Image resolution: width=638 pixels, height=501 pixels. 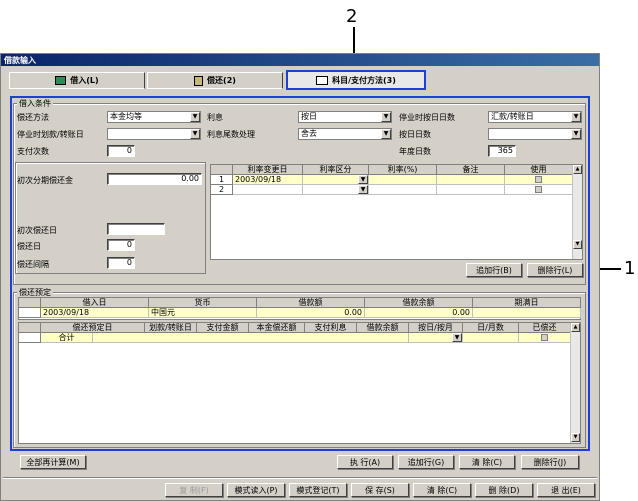 I want to click on summary-row-number, so click(x=30, y=313).